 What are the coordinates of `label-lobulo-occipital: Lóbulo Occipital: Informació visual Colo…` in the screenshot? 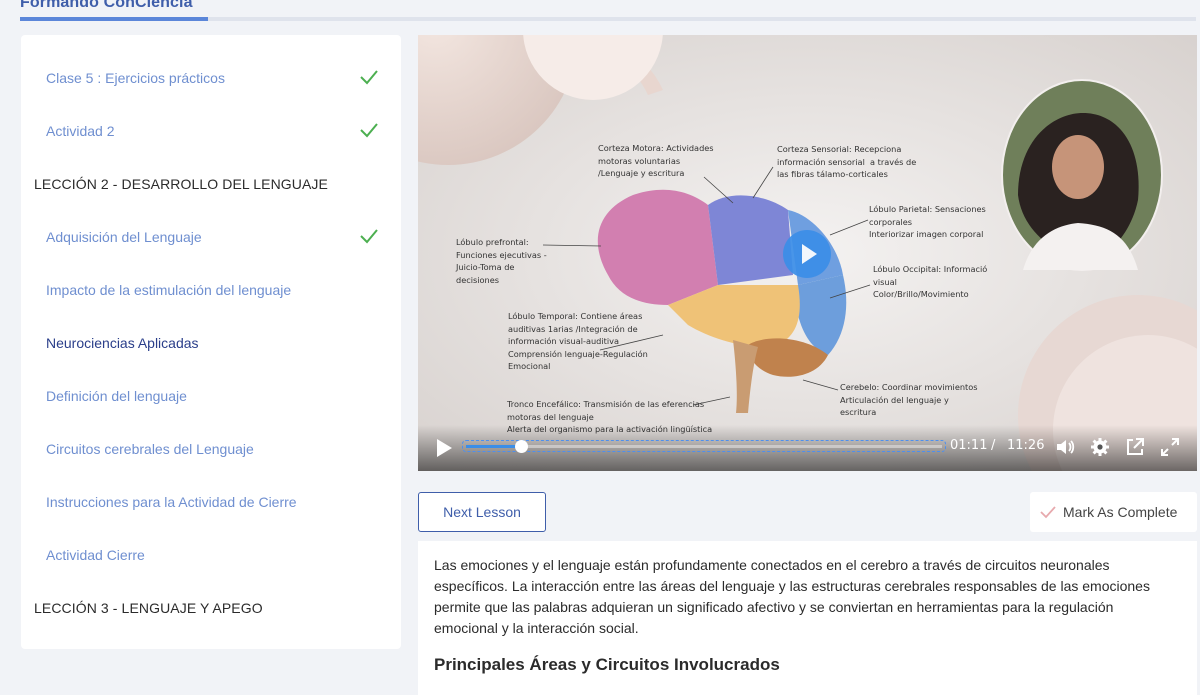 It's located at (930, 281).